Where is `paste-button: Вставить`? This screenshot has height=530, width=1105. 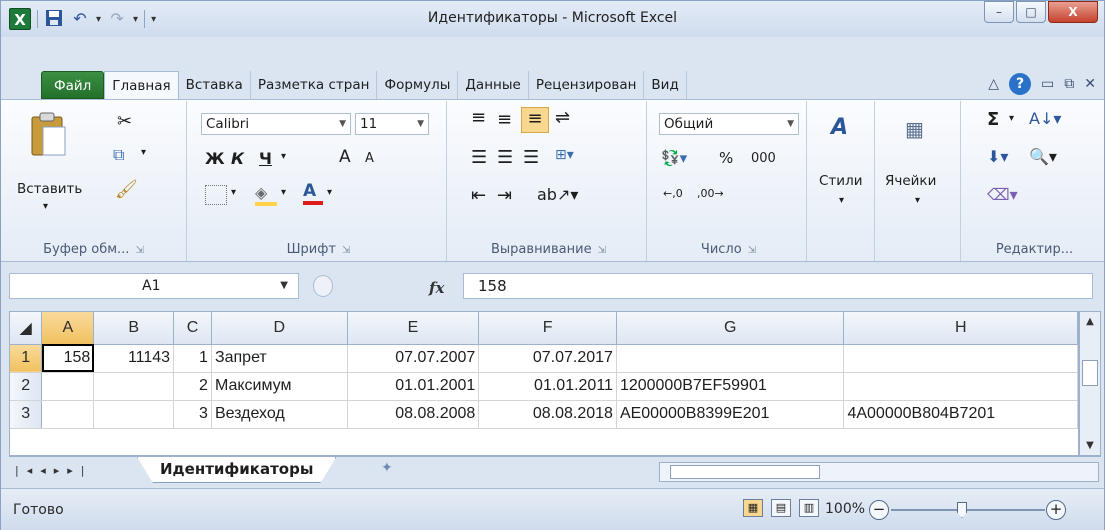
paste-button: Вставить is located at coordinates (49, 189).